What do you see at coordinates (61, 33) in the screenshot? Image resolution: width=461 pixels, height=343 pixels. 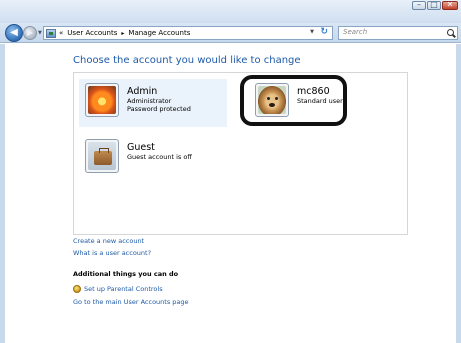 I see `breadcrumb-prefix: «` at bounding box center [61, 33].